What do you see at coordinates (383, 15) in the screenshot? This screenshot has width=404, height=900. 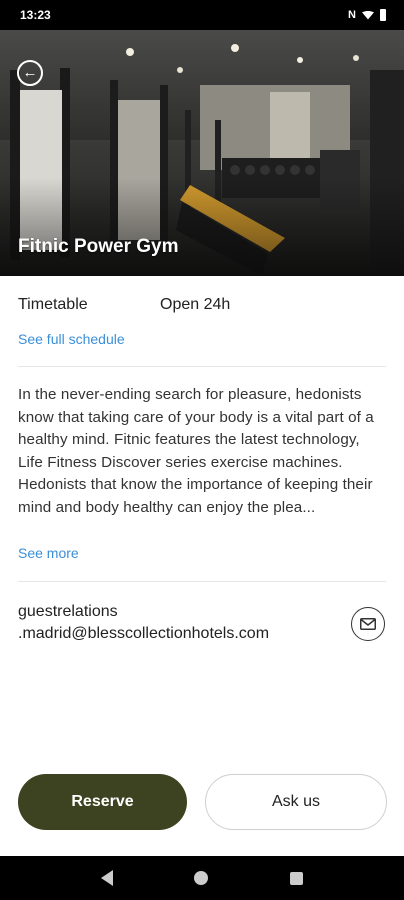 I see `battery-icon` at bounding box center [383, 15].